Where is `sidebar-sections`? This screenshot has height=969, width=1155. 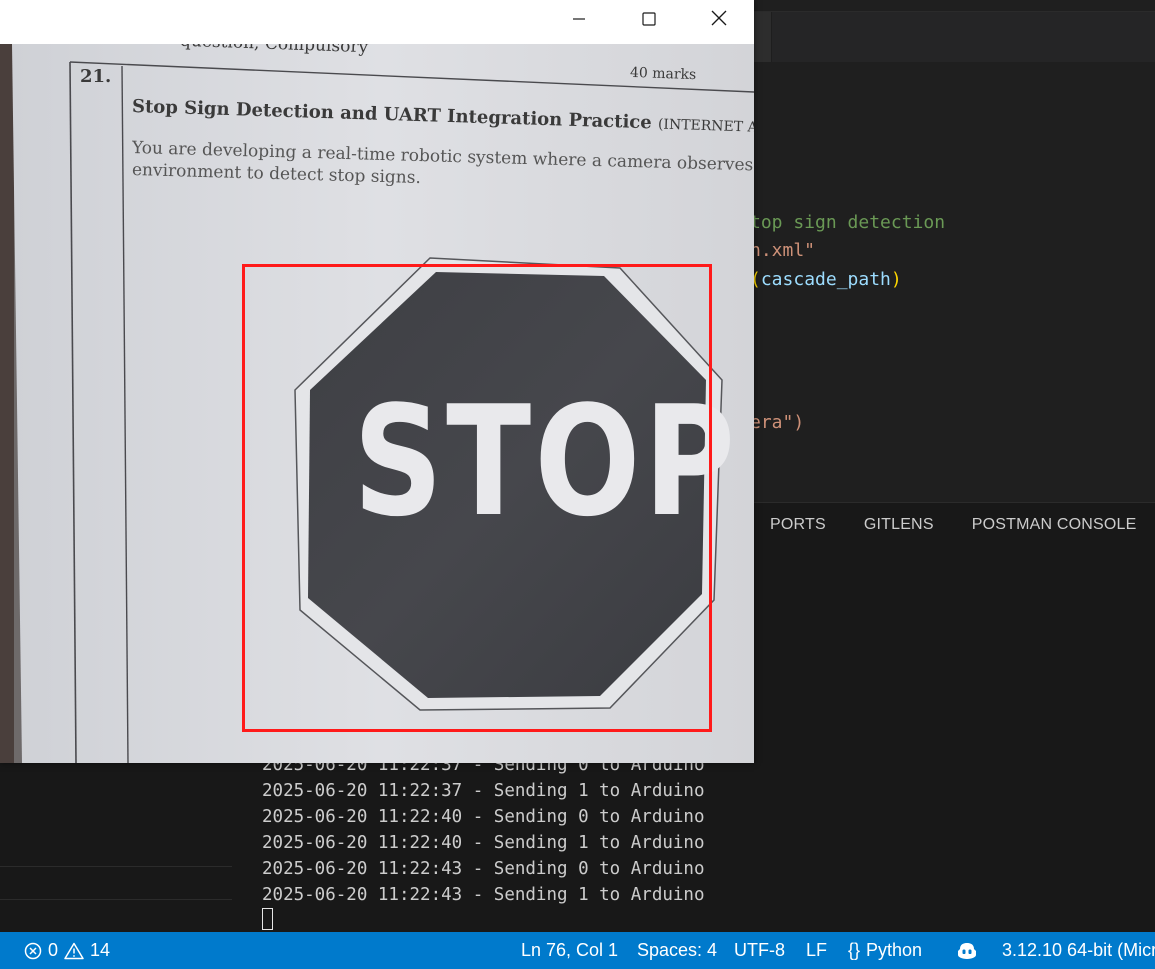
sidebar-sections is located at coordinates (116, 847).